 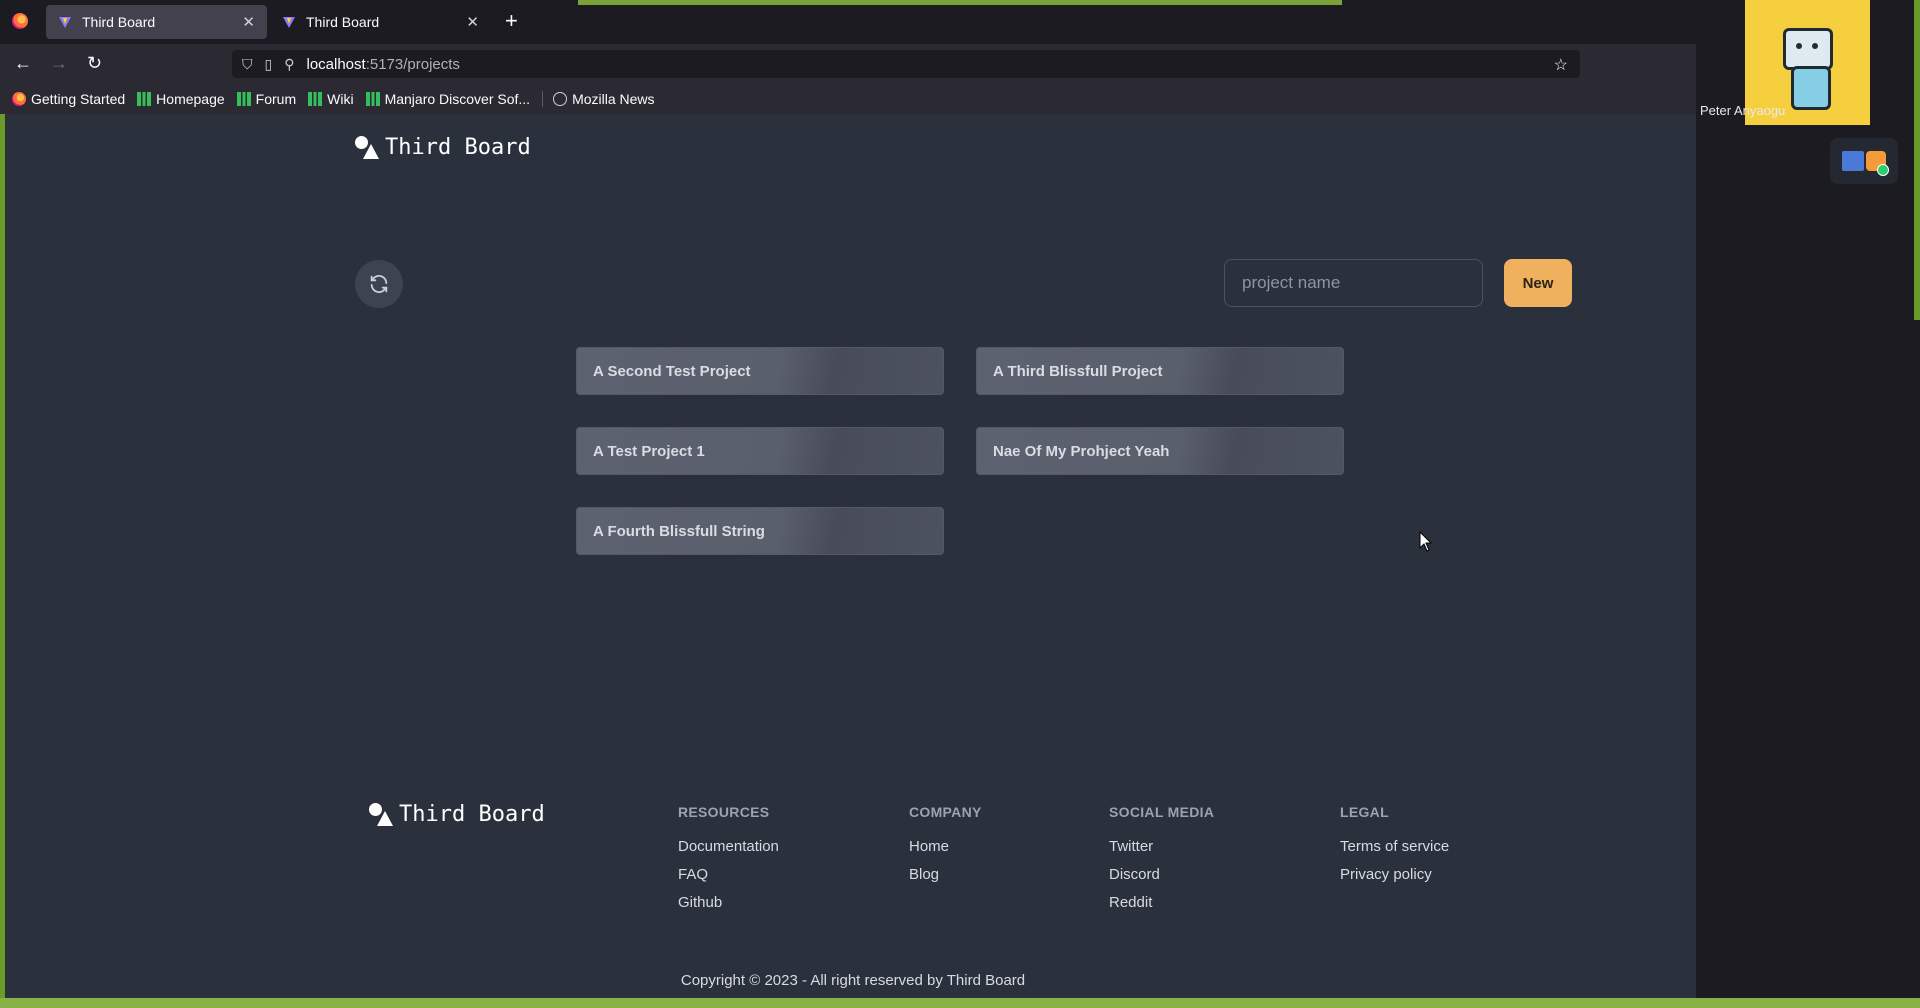 I want to click on footer-heading: COMPANY, so click(x=945, y=812).